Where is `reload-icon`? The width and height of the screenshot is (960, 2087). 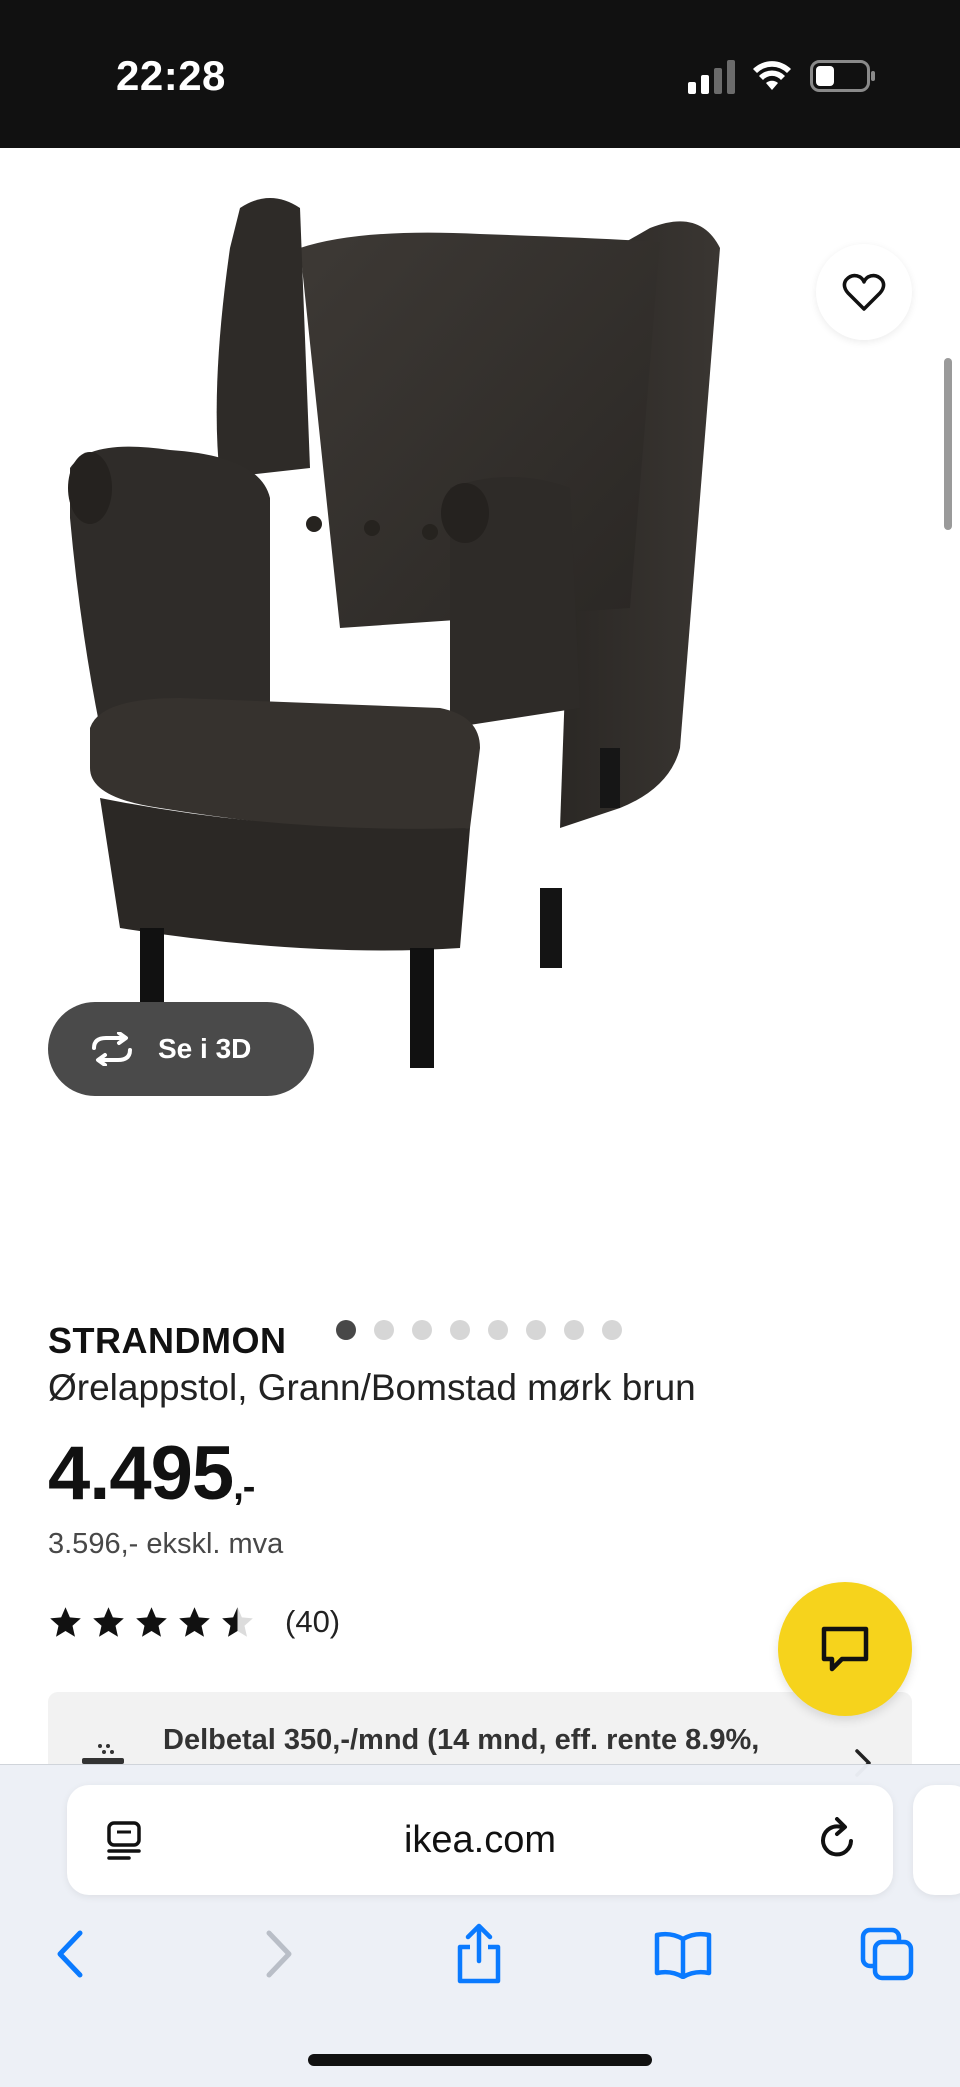
reload-icon is located at coordinates (839, 1840).